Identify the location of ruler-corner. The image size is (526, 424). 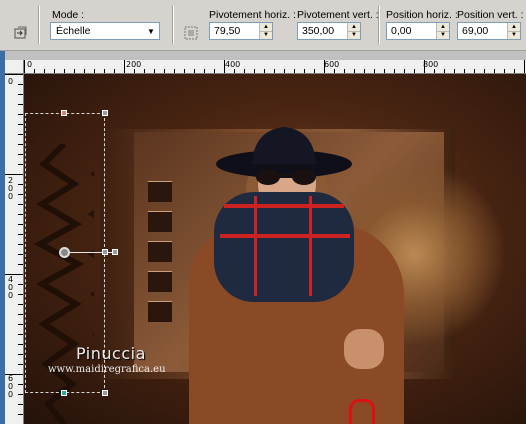
(14, 67).